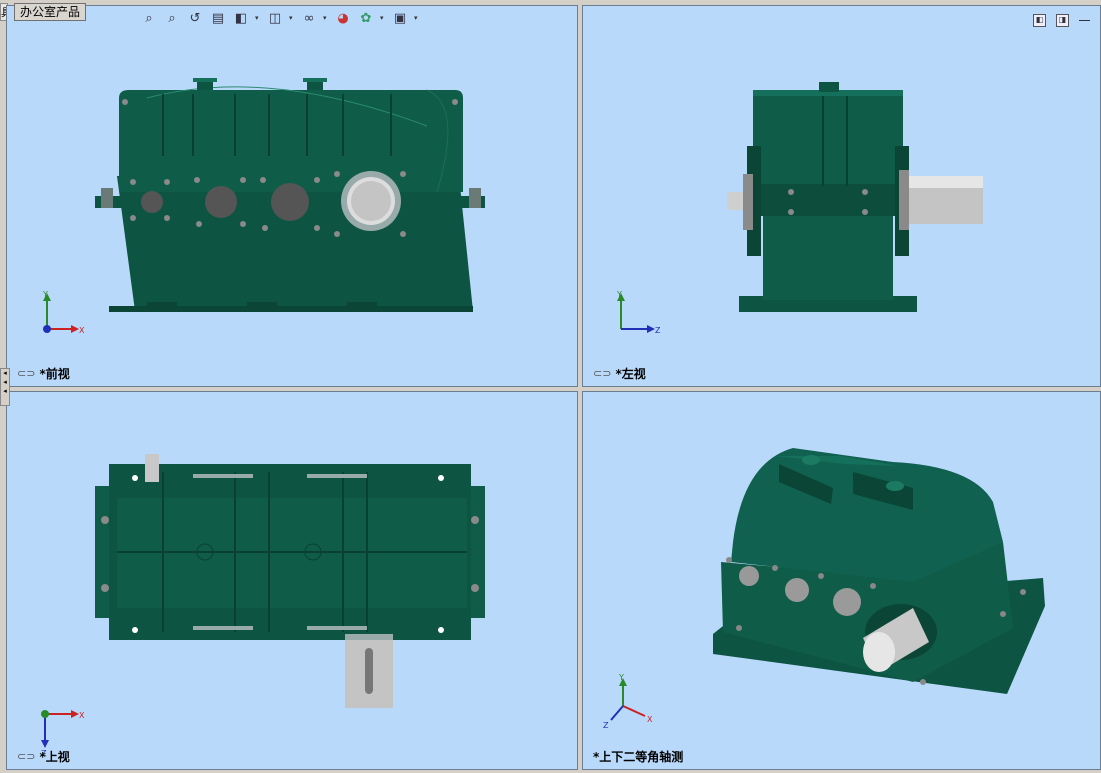 This screenshot has width=1101, height=773. I want to click on view-label-top: ⊂⊃ *上视, so click(43, 757).